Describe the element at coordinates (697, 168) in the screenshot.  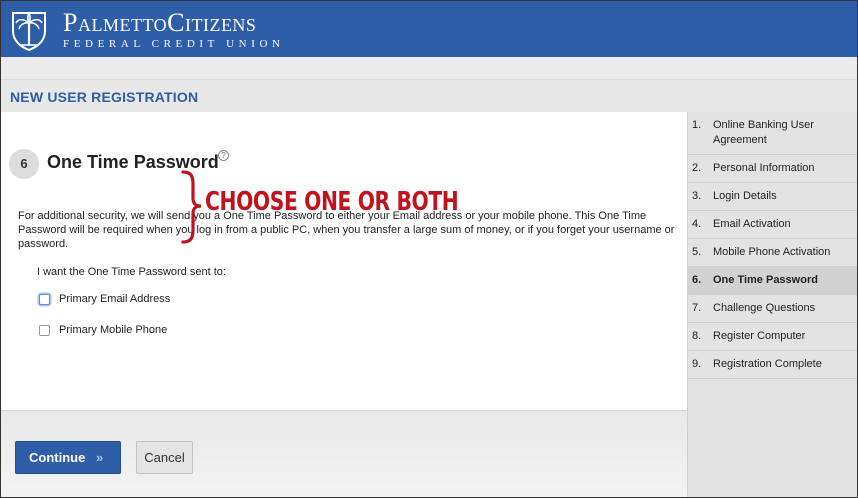
I see `sidebar-item-number: 2.` at that location.